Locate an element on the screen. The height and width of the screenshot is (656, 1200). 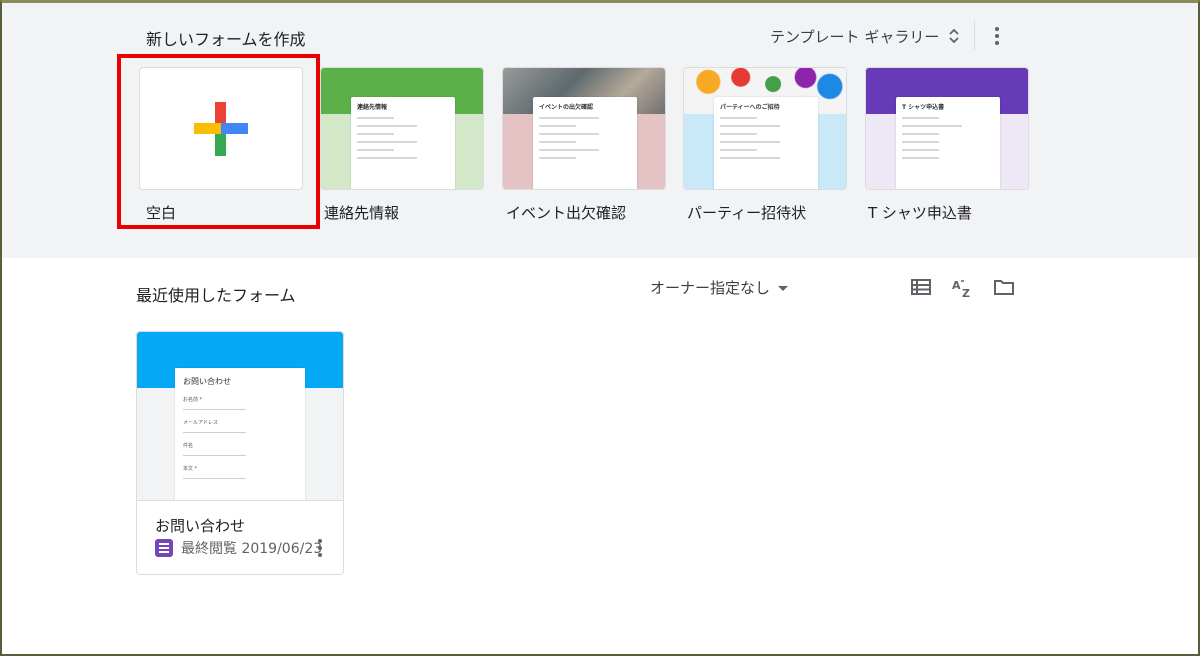
blank-template-highlight is located at coordinates (218, 141).